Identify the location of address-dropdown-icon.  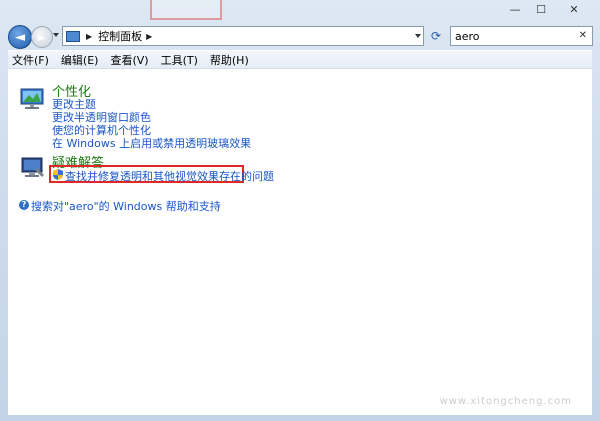
(418, 36).